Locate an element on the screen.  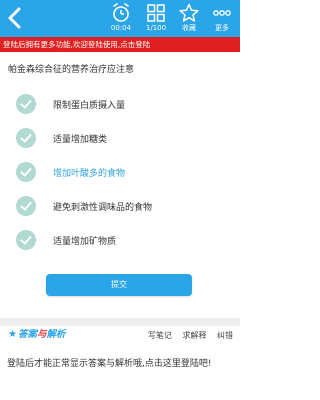
answer-title: 答案与解析 is located at coordinates (42, 335).